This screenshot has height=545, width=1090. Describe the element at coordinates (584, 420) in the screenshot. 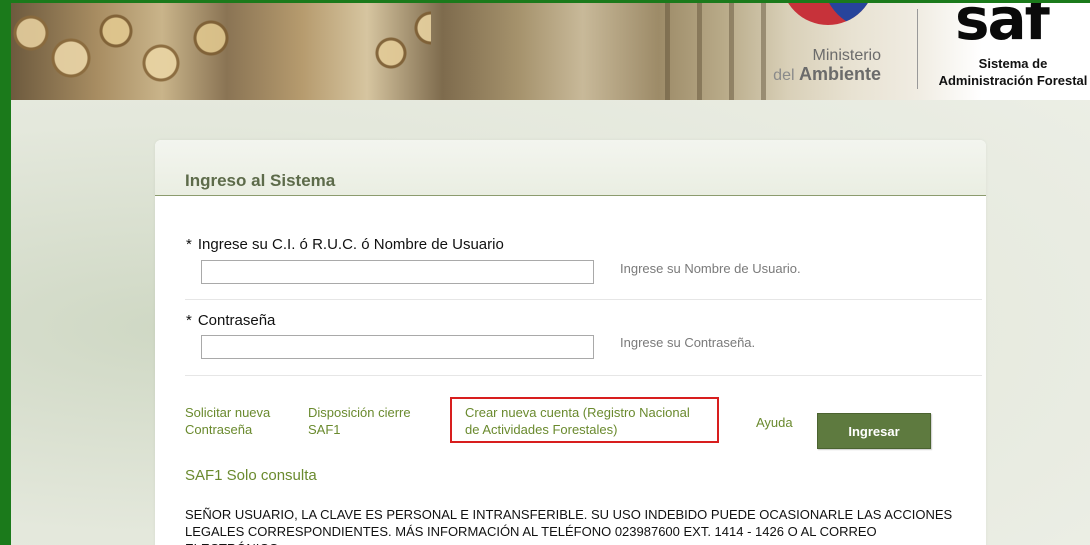

I see `create-account-highlight` at that location.